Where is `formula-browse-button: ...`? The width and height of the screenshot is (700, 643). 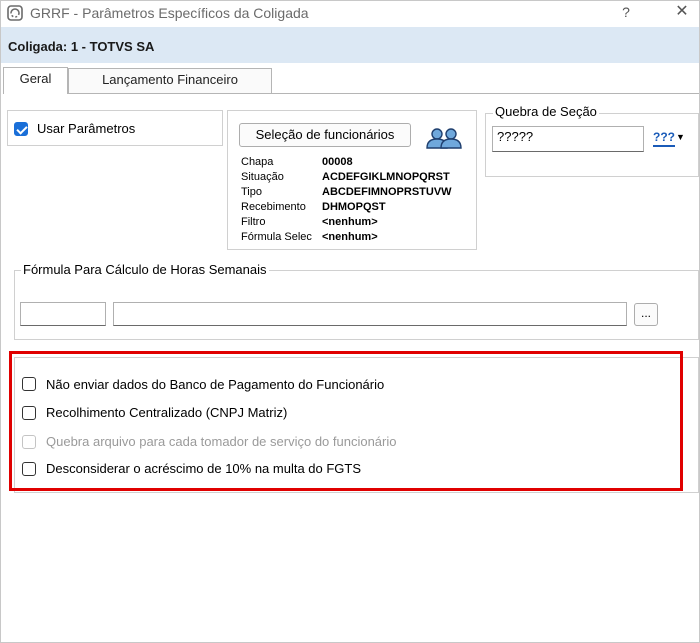 formula-browse-button: ... is located at coordinates (646, 314).